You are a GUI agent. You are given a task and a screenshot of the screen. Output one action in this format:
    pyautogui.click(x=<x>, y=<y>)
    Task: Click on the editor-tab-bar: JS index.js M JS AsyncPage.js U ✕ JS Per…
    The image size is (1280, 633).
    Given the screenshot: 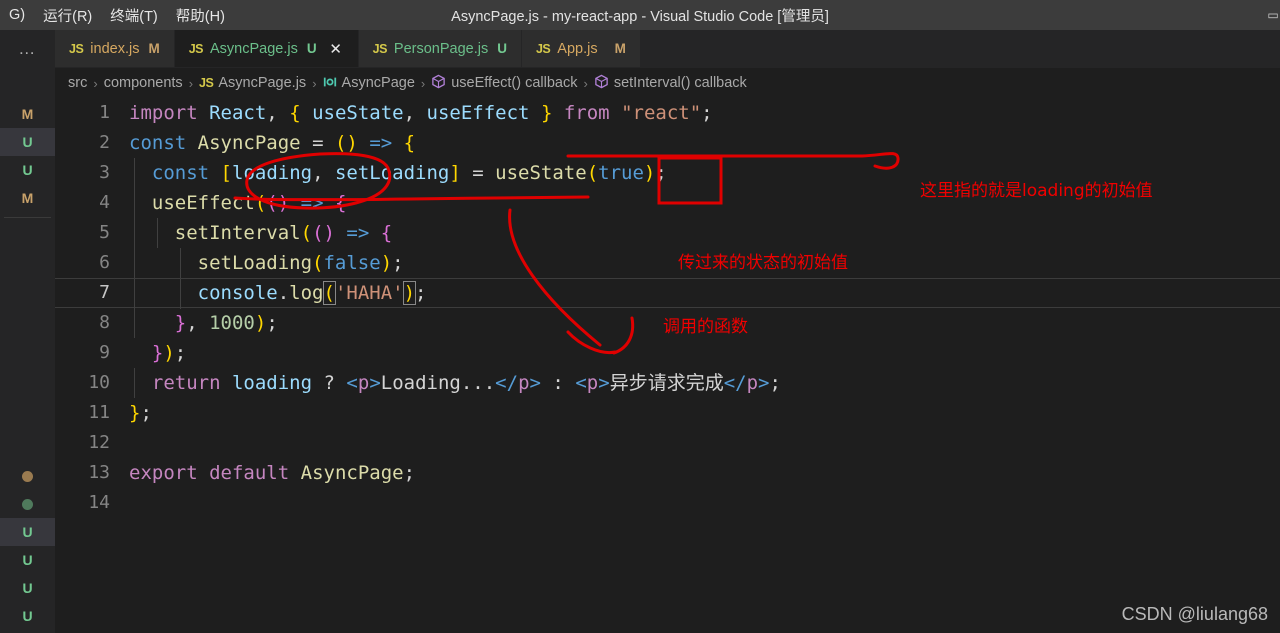 What is the action you would take?
    pyautogui.click(x=667, y=49)
    